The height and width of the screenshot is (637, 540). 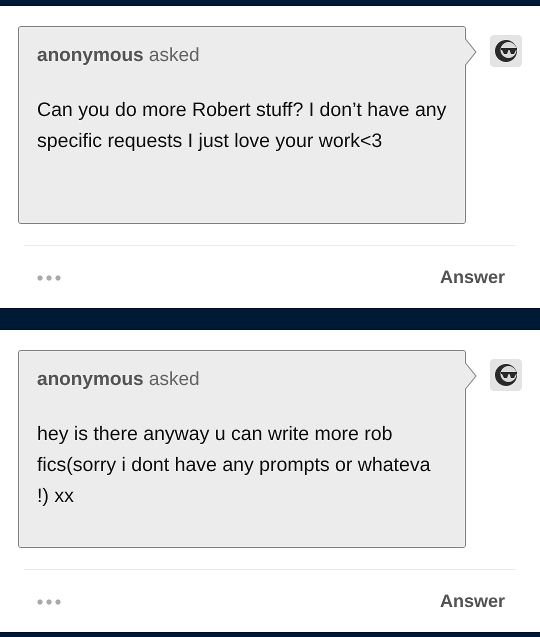 I want to click on question-text: hey is there anyway u can write more rob fics(sorry i dont have any prompts or whateva !) xx, so click(x=234, y=465).